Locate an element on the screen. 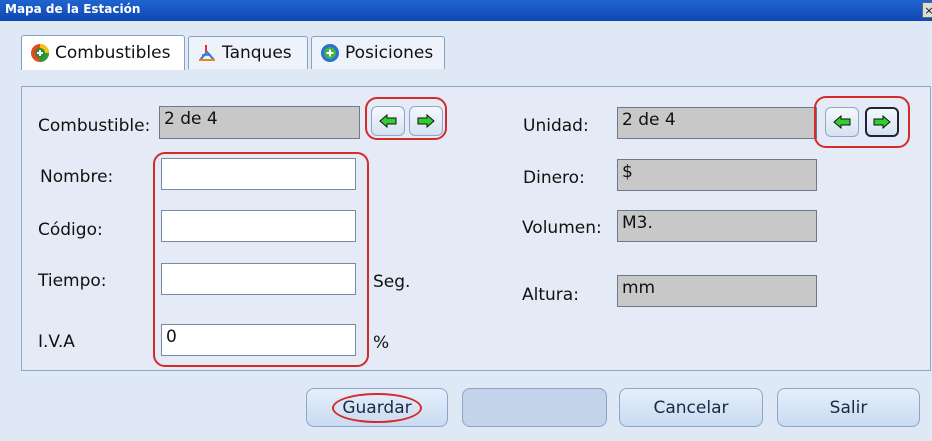 The height and width of the screenshot is (441, 932). tab-combustibles: Combustibles is located at coordinates (103, 52).